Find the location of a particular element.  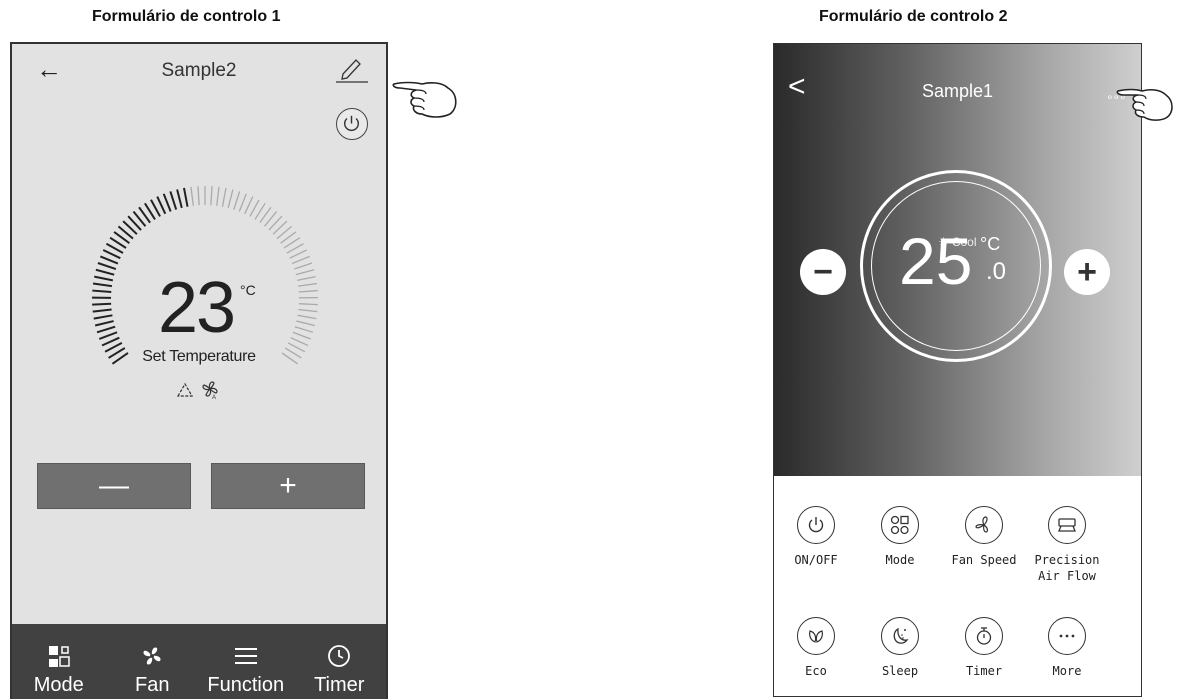

form2-caption: Formulário de controlo 2 is located at coordinates (913, 16).